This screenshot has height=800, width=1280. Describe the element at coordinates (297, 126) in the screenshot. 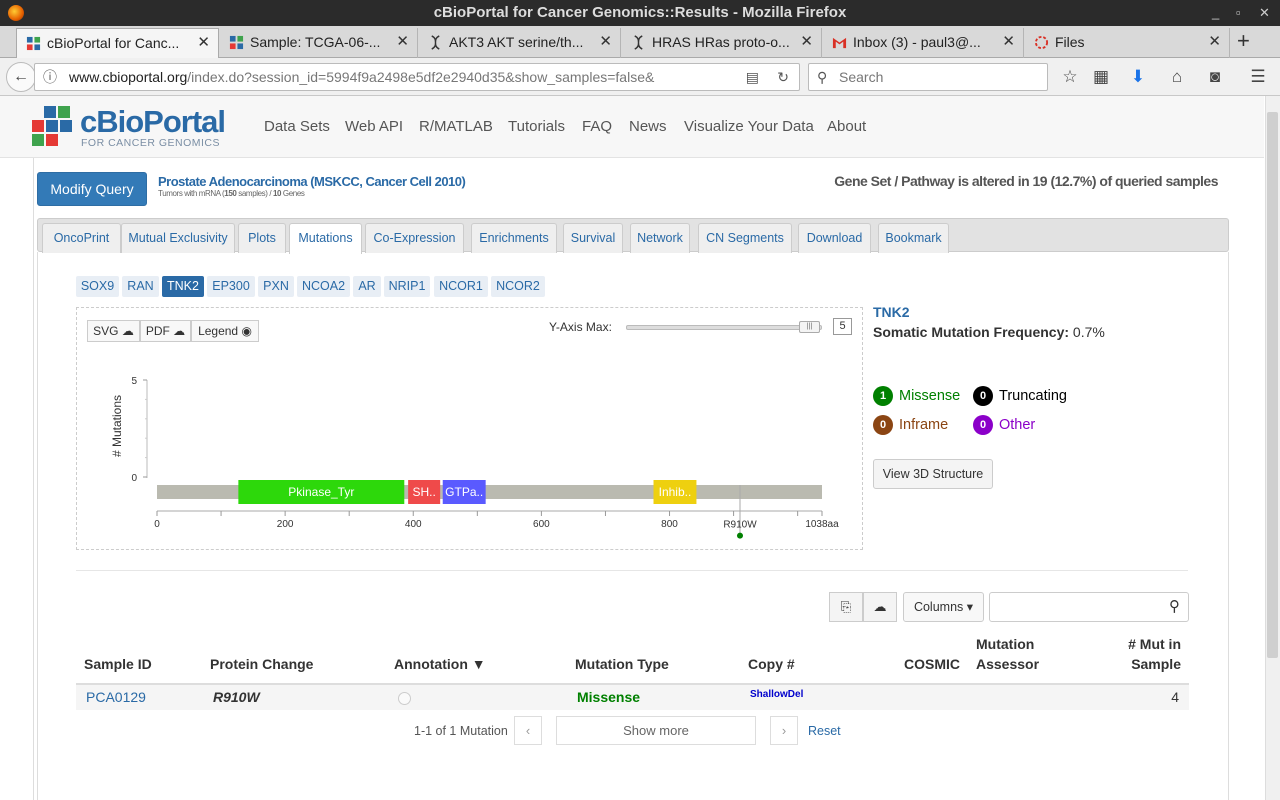

I see `nav-data-sets: Data Sets` at that location.